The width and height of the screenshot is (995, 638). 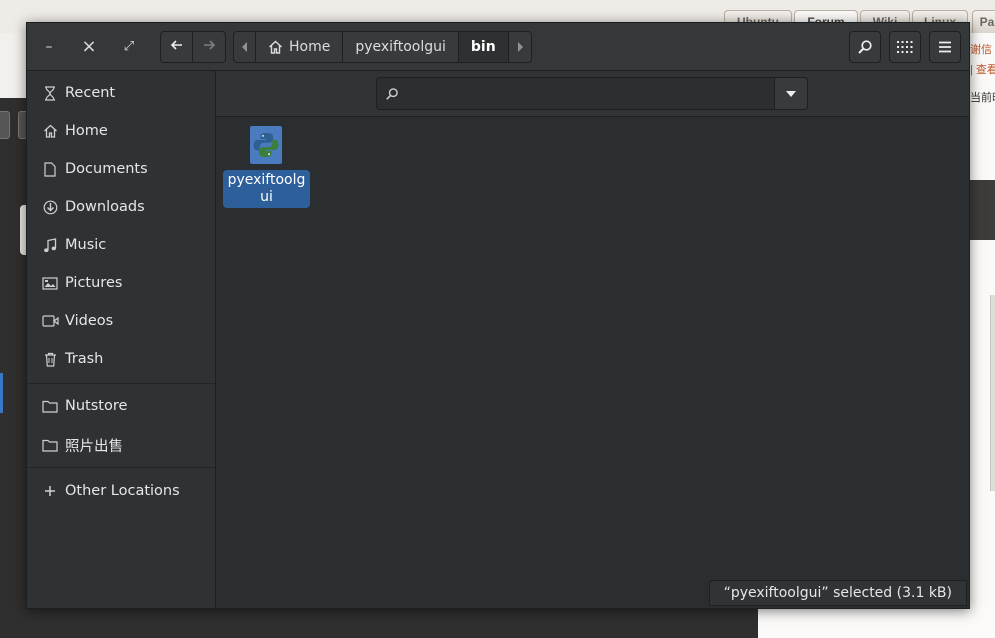 I want to click on breadcrumb-scroll-right, so click(x=520, y=47).